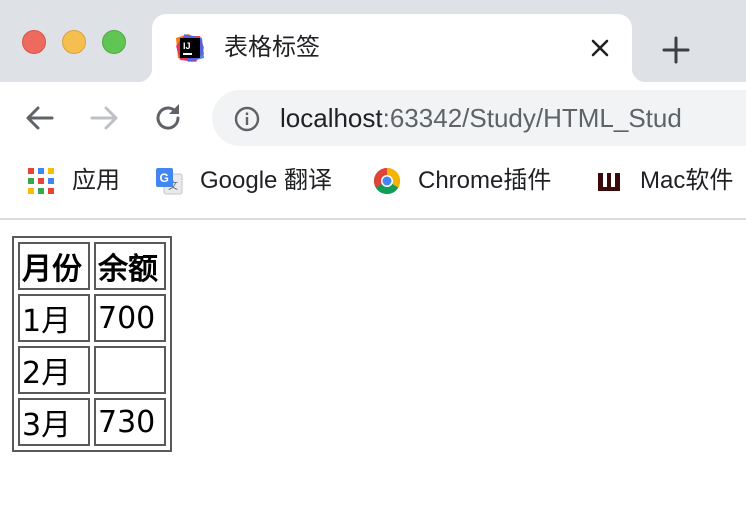  What do you see at coordinates (687, 180) in the screenshot?
I see `bookmark-label: Mac软件` at bounding box center [687, 180].